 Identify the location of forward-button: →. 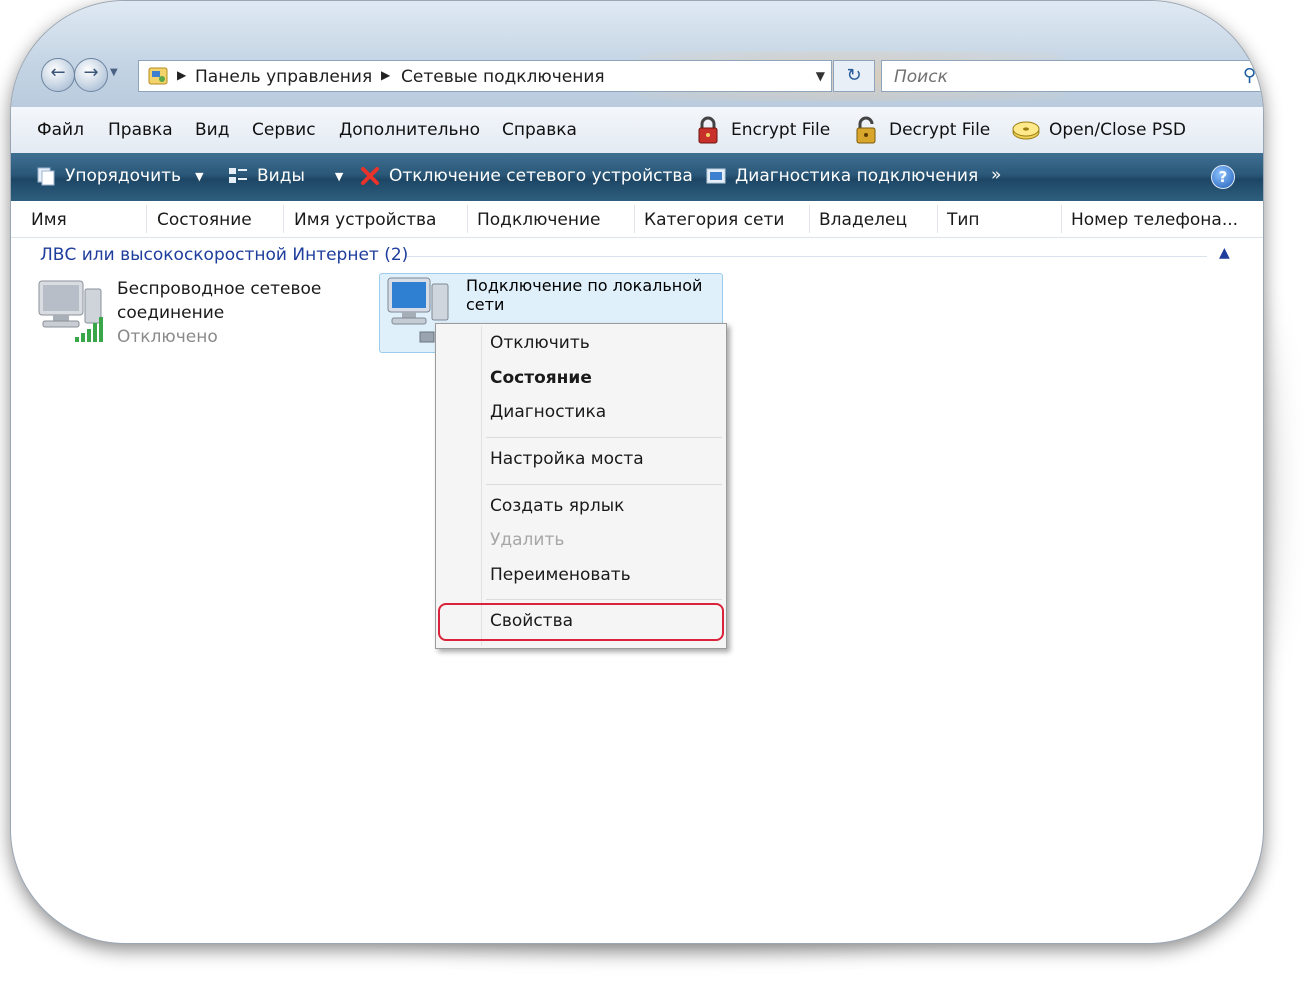
(91, 75).